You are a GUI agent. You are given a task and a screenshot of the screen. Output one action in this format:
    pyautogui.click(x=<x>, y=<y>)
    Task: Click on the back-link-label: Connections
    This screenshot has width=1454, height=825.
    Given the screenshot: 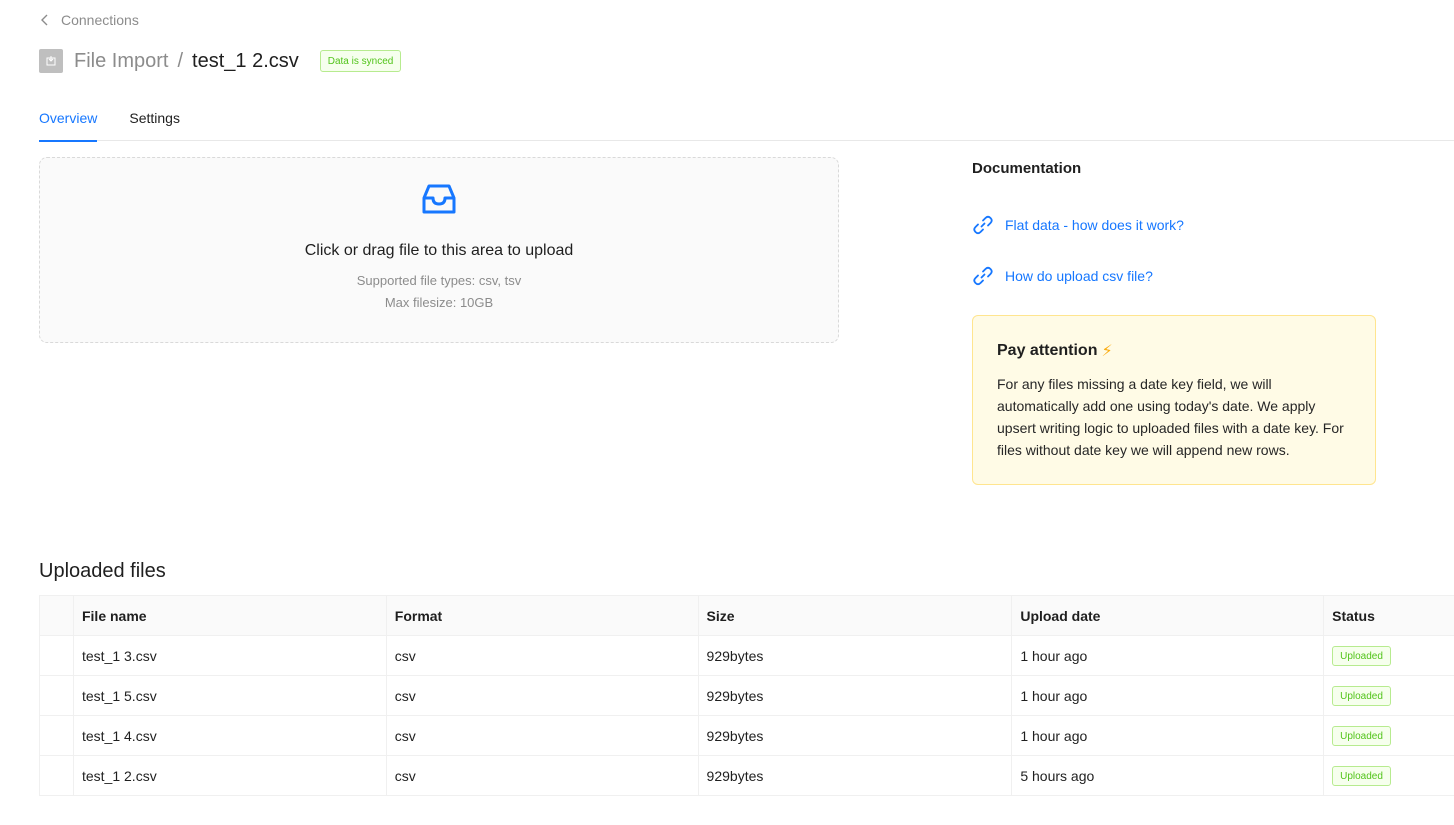 What is the action you would take?
    pyautogui.click(x=100, y=20)
    